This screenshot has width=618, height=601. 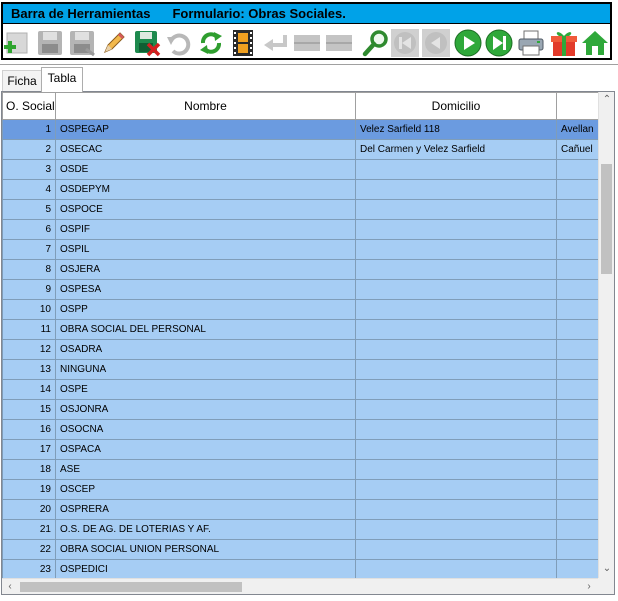 What do you see at coordinates (205, 309) in the screenshot?
I see `cell-nombre: OSPP` at bounding box center [205, 309].